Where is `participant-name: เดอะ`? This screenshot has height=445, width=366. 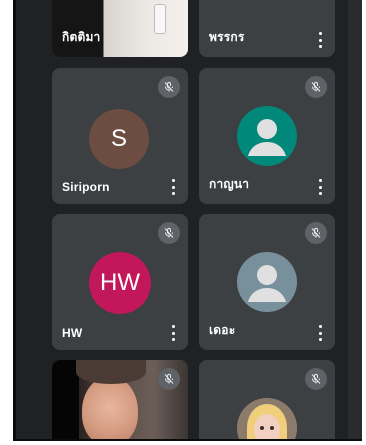 participant-name: เดอะ is located at coordinates (222, 330).